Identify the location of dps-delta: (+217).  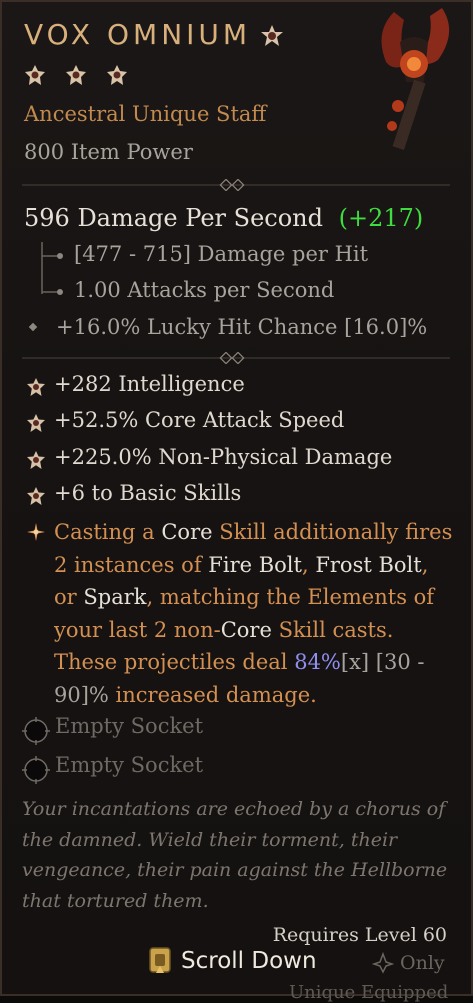
(381, 218).